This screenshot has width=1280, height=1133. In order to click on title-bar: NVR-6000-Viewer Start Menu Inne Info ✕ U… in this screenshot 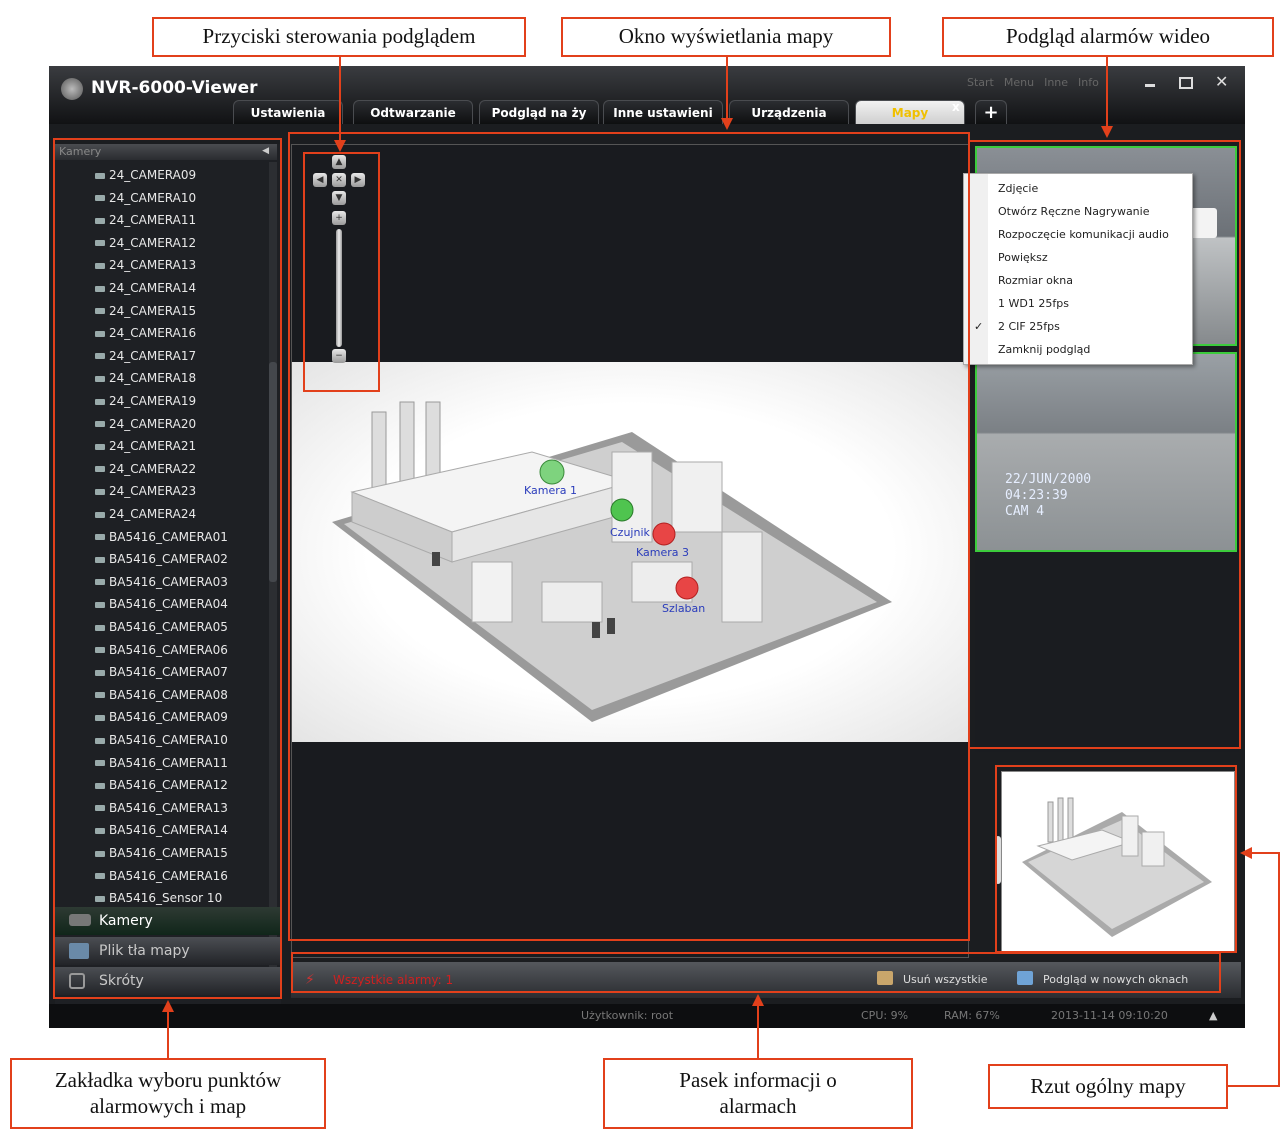, I will do `click(647, 95)`.